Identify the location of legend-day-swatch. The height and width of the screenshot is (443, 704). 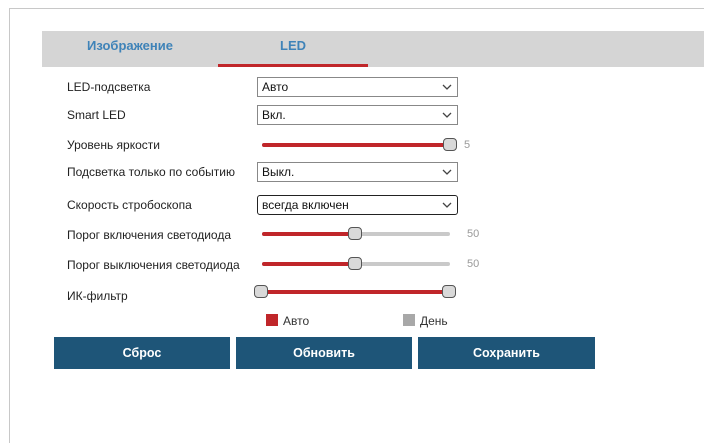
(409, 320).